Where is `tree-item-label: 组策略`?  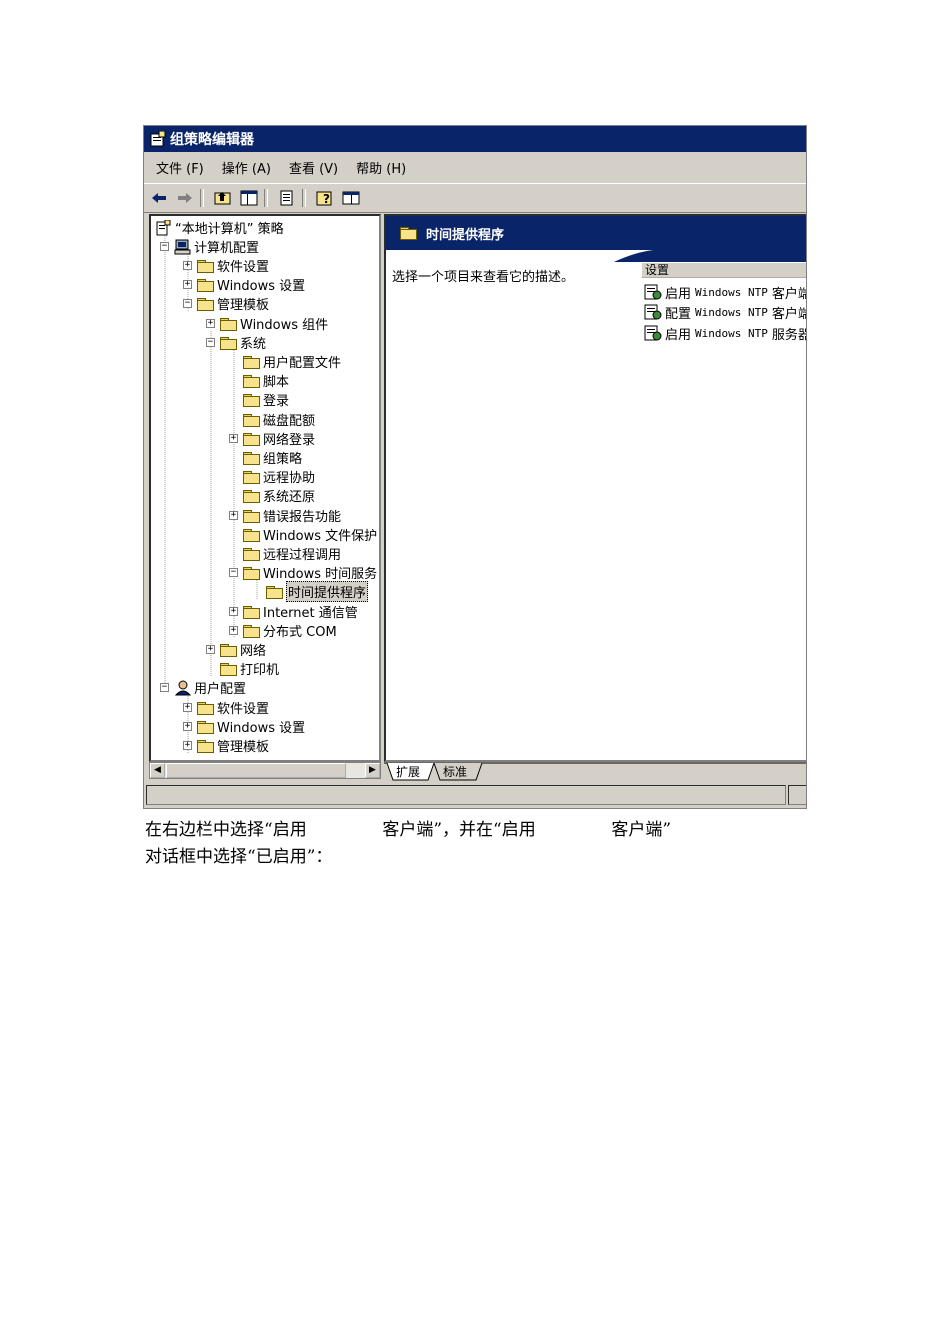
tree-item-label: 组策略 is located at coordinates (283, 459).